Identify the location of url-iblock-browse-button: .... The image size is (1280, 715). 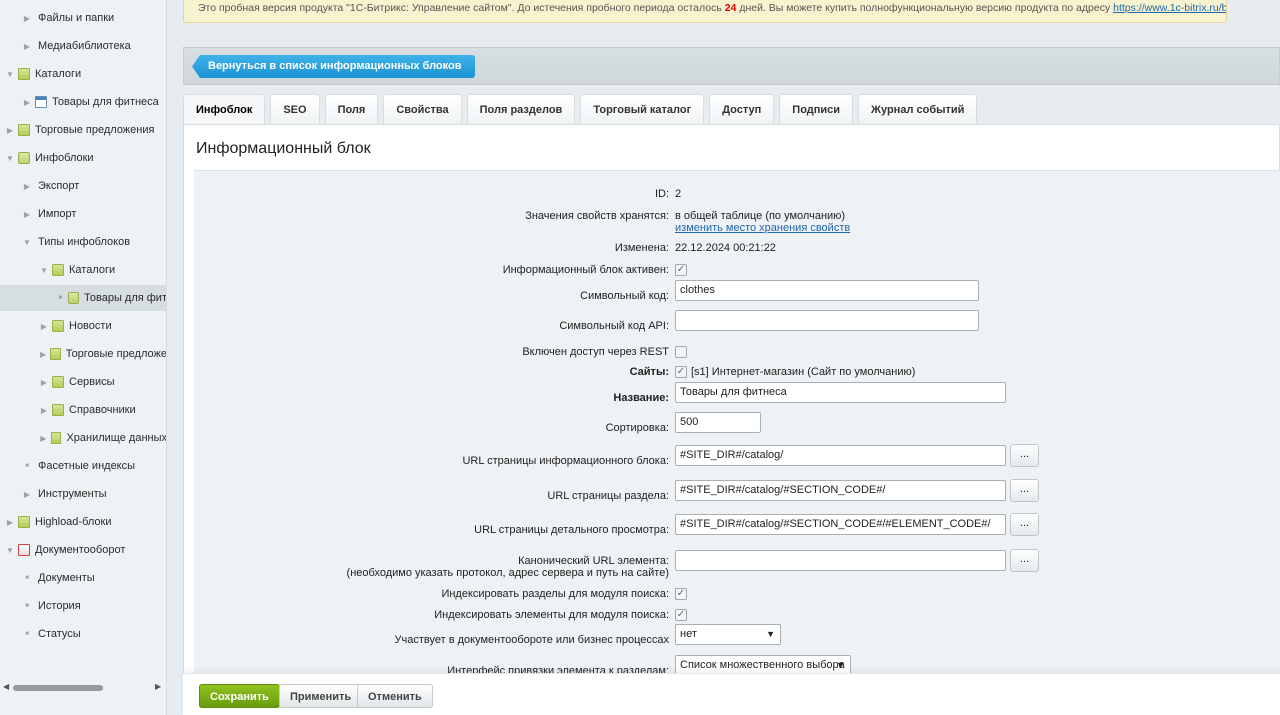
(1024, 455).